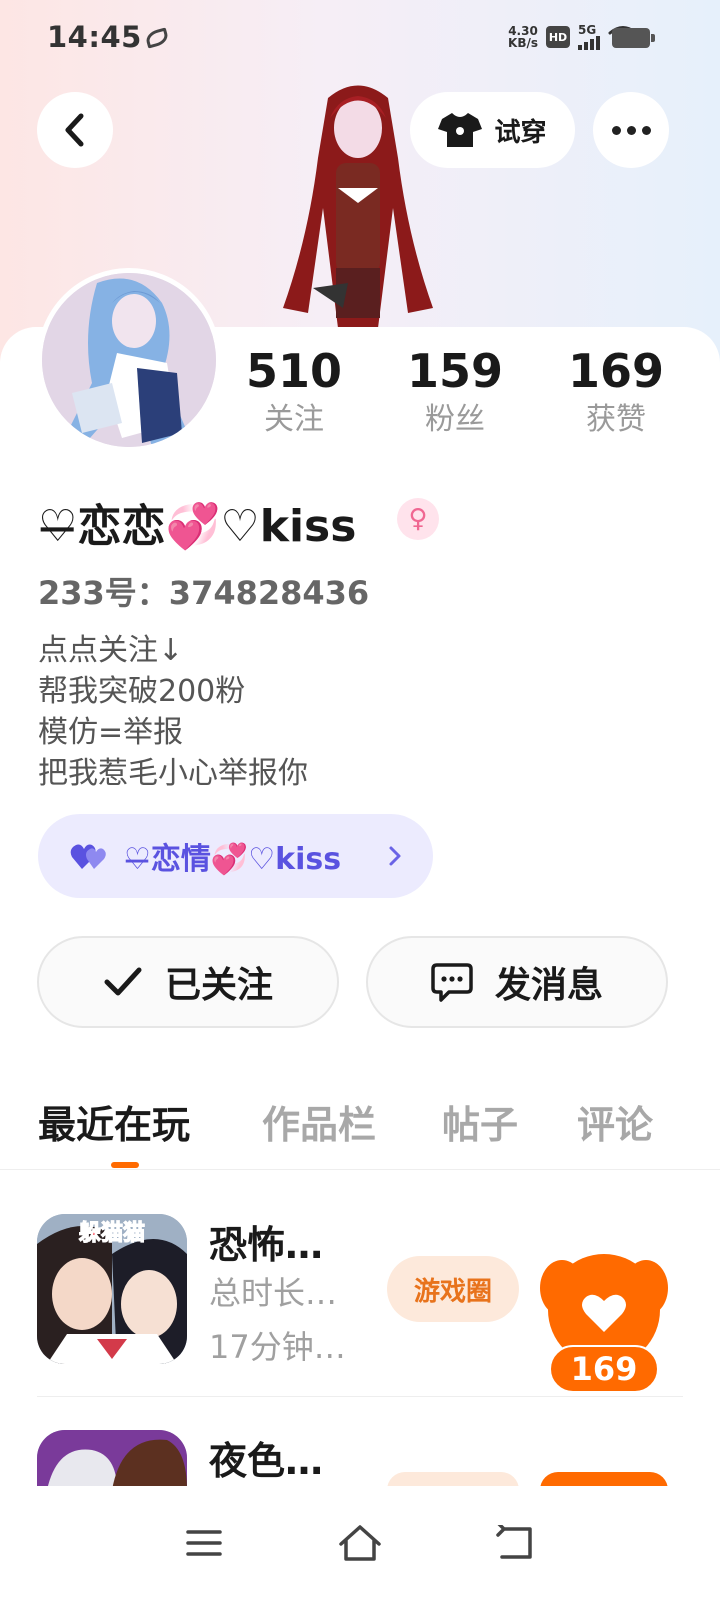 This screenshot has width=720, height=1600. Describe the element at coordinates (114, 1121) in the screenshot. I see `tab-recently-played: 最近在玩` at that location.